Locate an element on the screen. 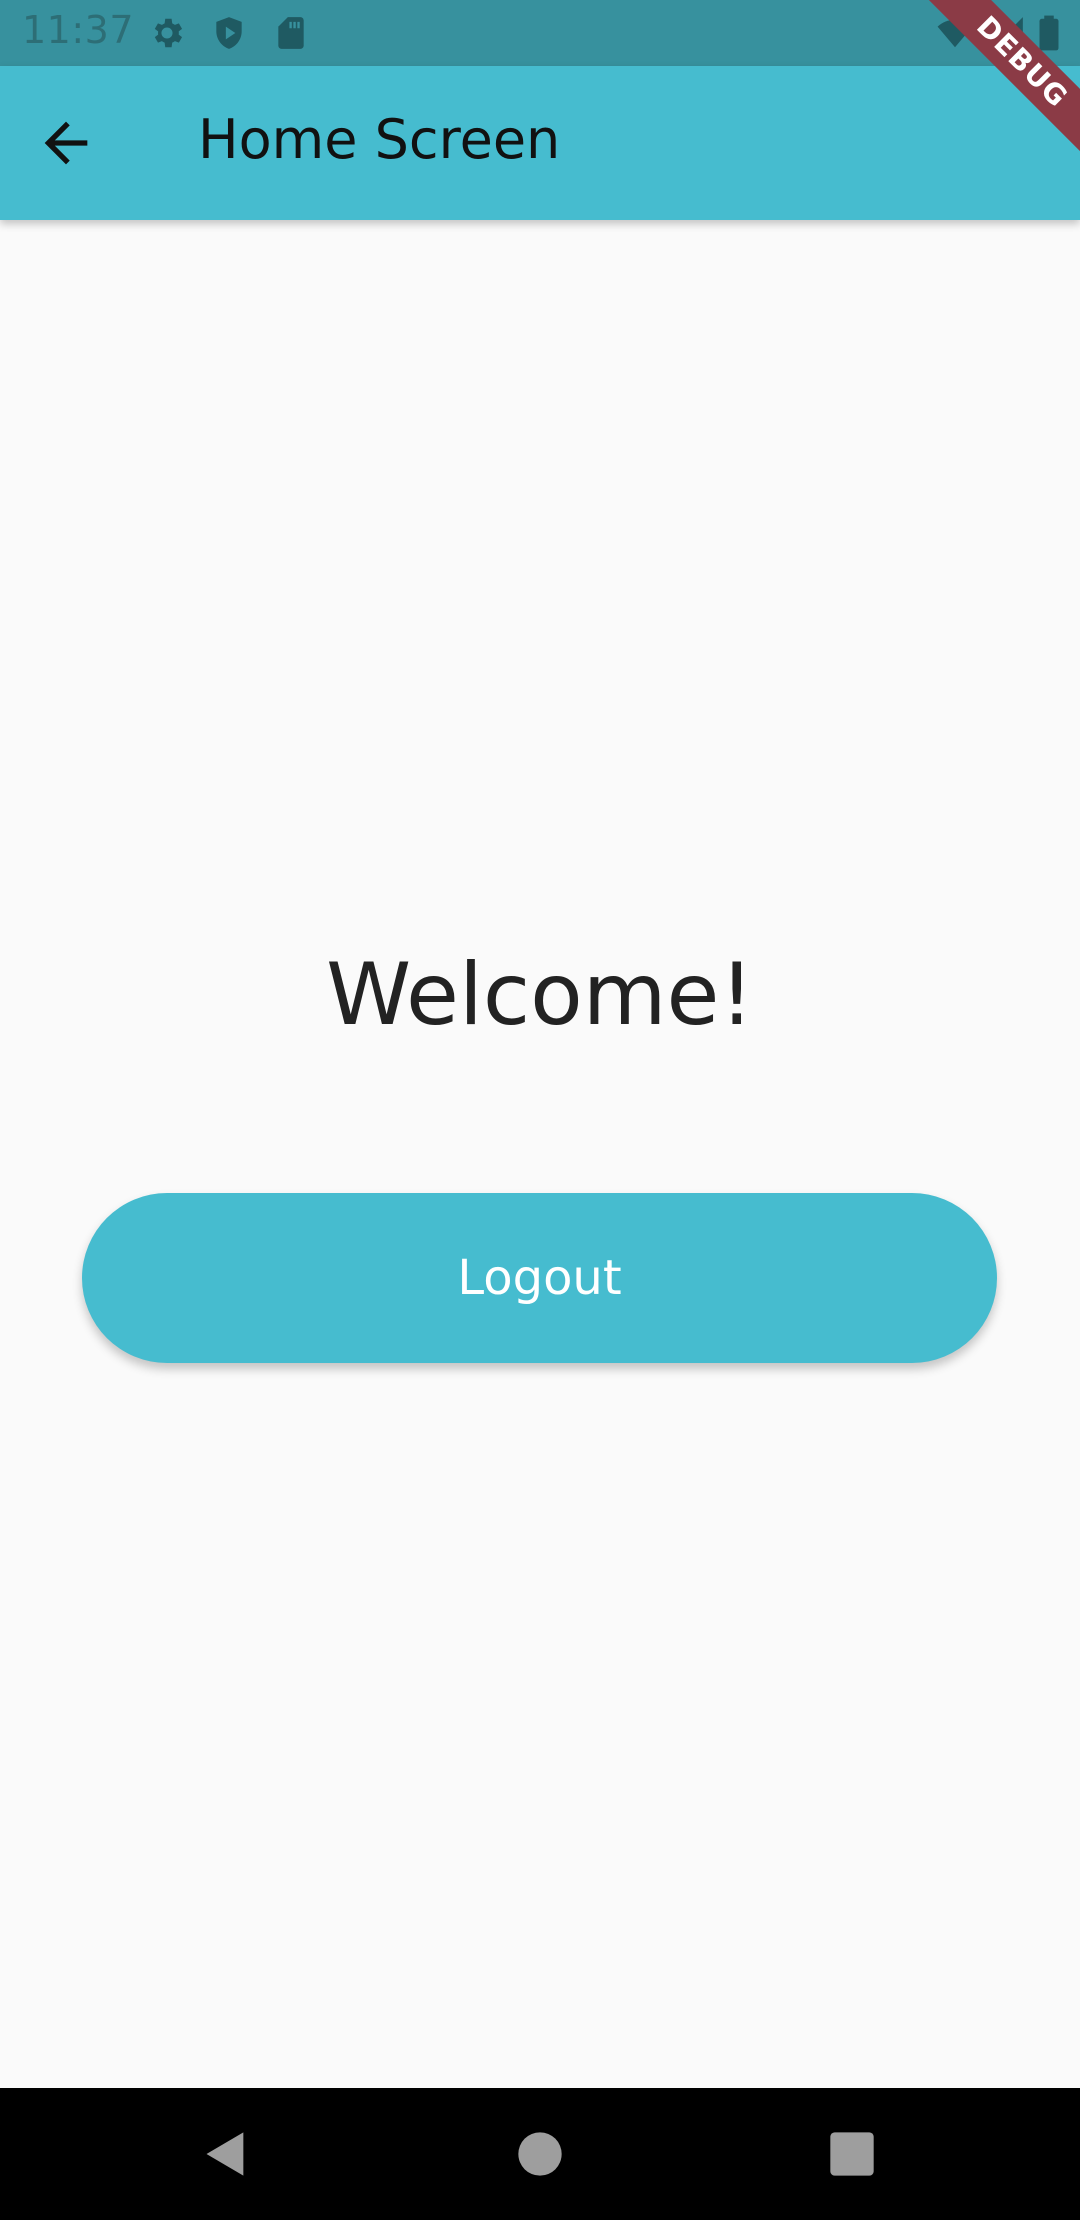 Image resolution: width=1080 pixels, height=2220 pixels. battery-icon is located at coordinates (1049, 33).